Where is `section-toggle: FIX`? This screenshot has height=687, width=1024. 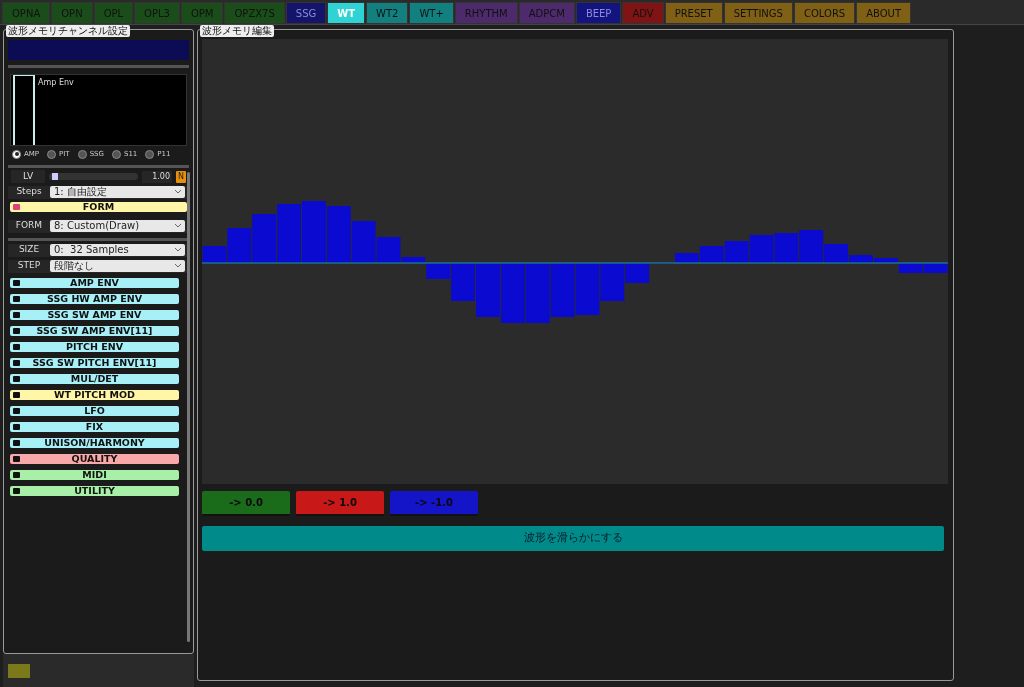
section-toggle: FIX is located at coordinates (94, 426).